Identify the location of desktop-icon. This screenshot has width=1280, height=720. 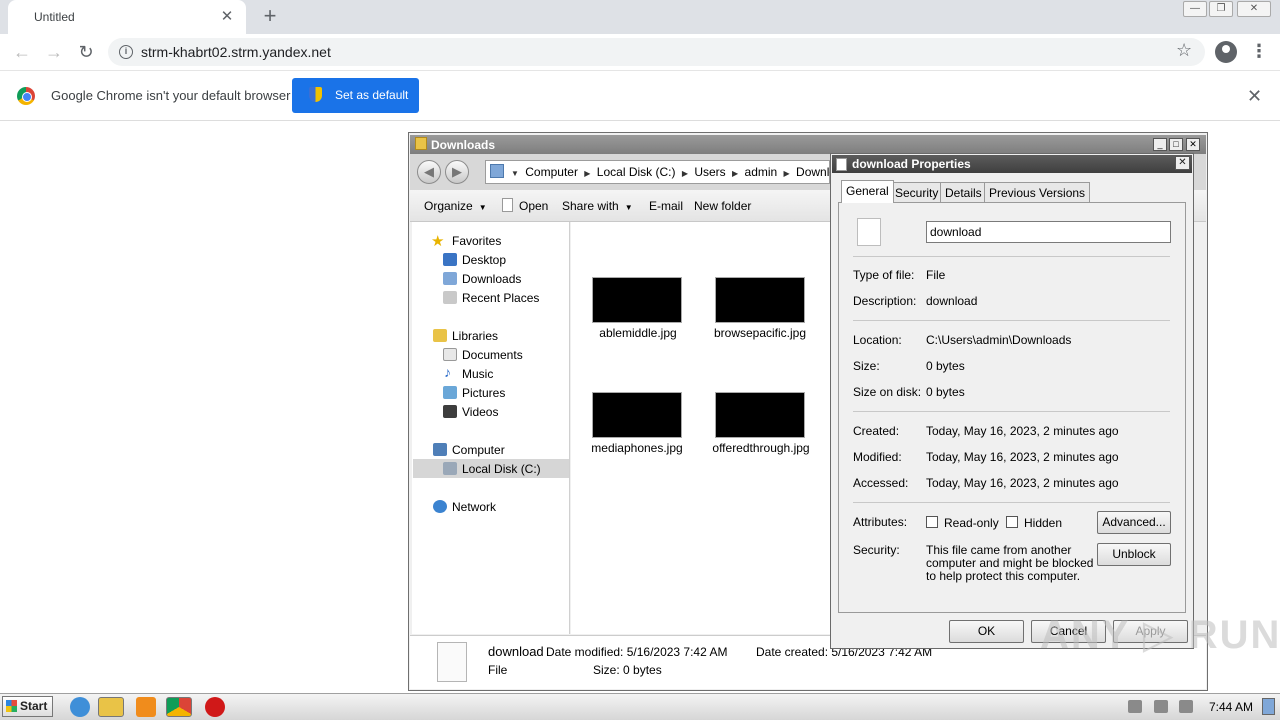
(450, 259).